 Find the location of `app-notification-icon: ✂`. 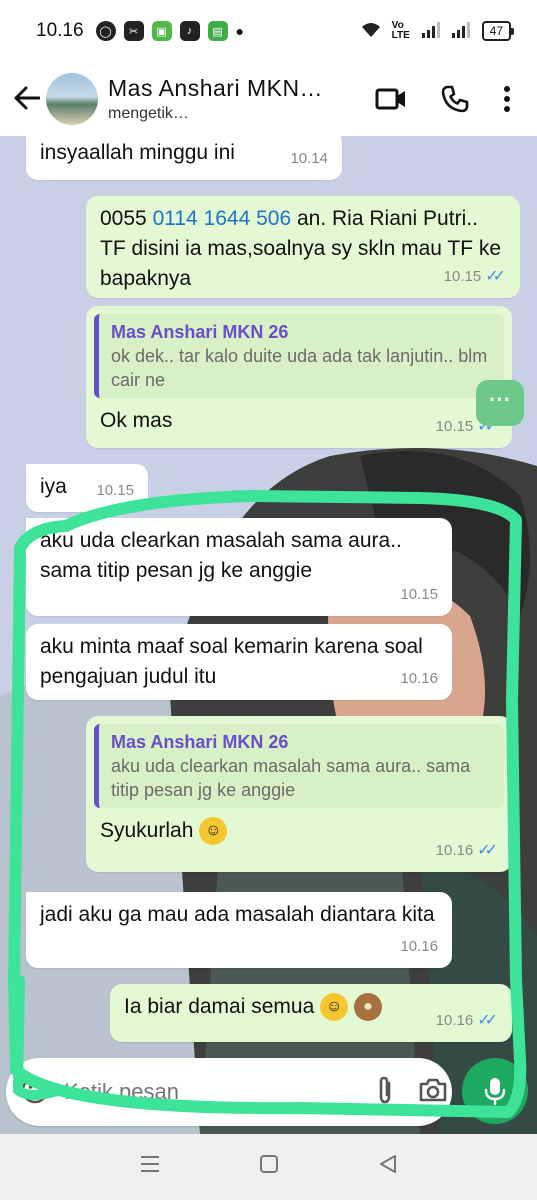

app-notification-icon: ✂ is located at coordinates (133, 31).